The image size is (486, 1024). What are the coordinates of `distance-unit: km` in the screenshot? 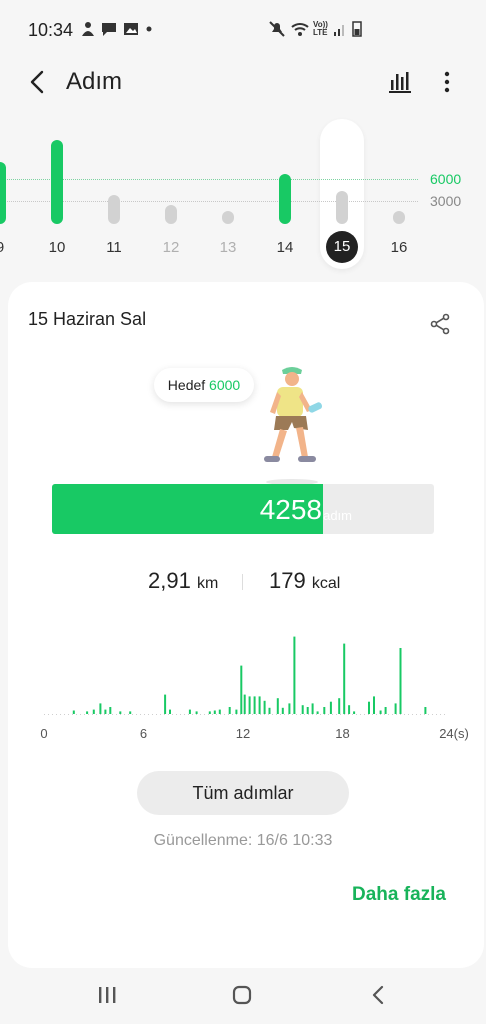 It's located at (207, 583).